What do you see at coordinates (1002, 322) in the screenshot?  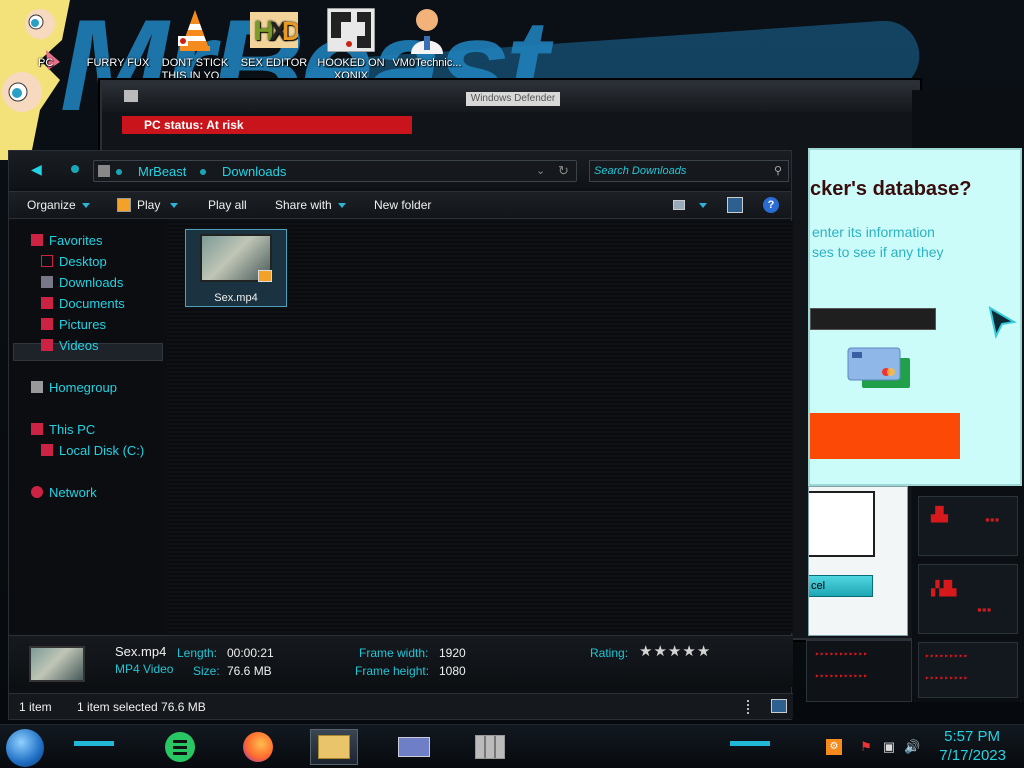 I see `mouse-cursor-icon` at bounding box center [1002, 322].